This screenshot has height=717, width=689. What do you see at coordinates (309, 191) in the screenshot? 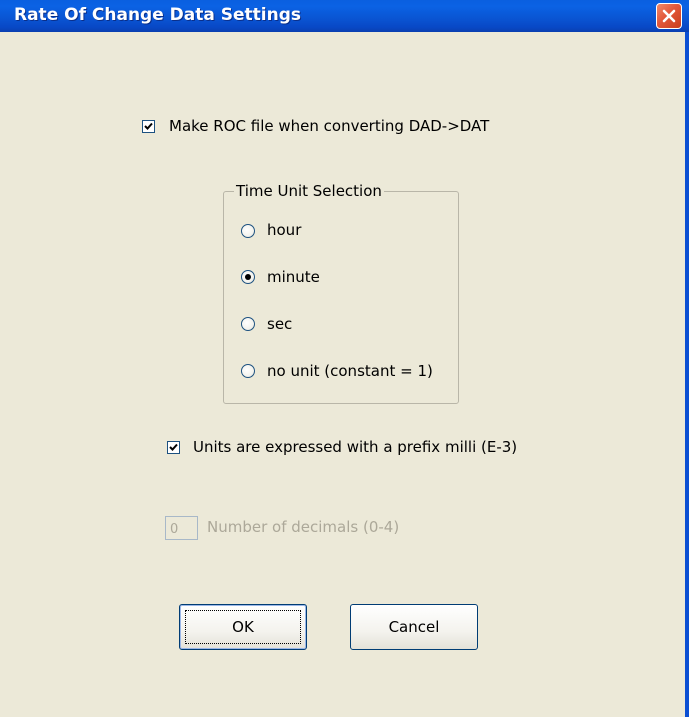
I see `time-unit-legend: Time Unit Selection` at bounding box center [309, 191].